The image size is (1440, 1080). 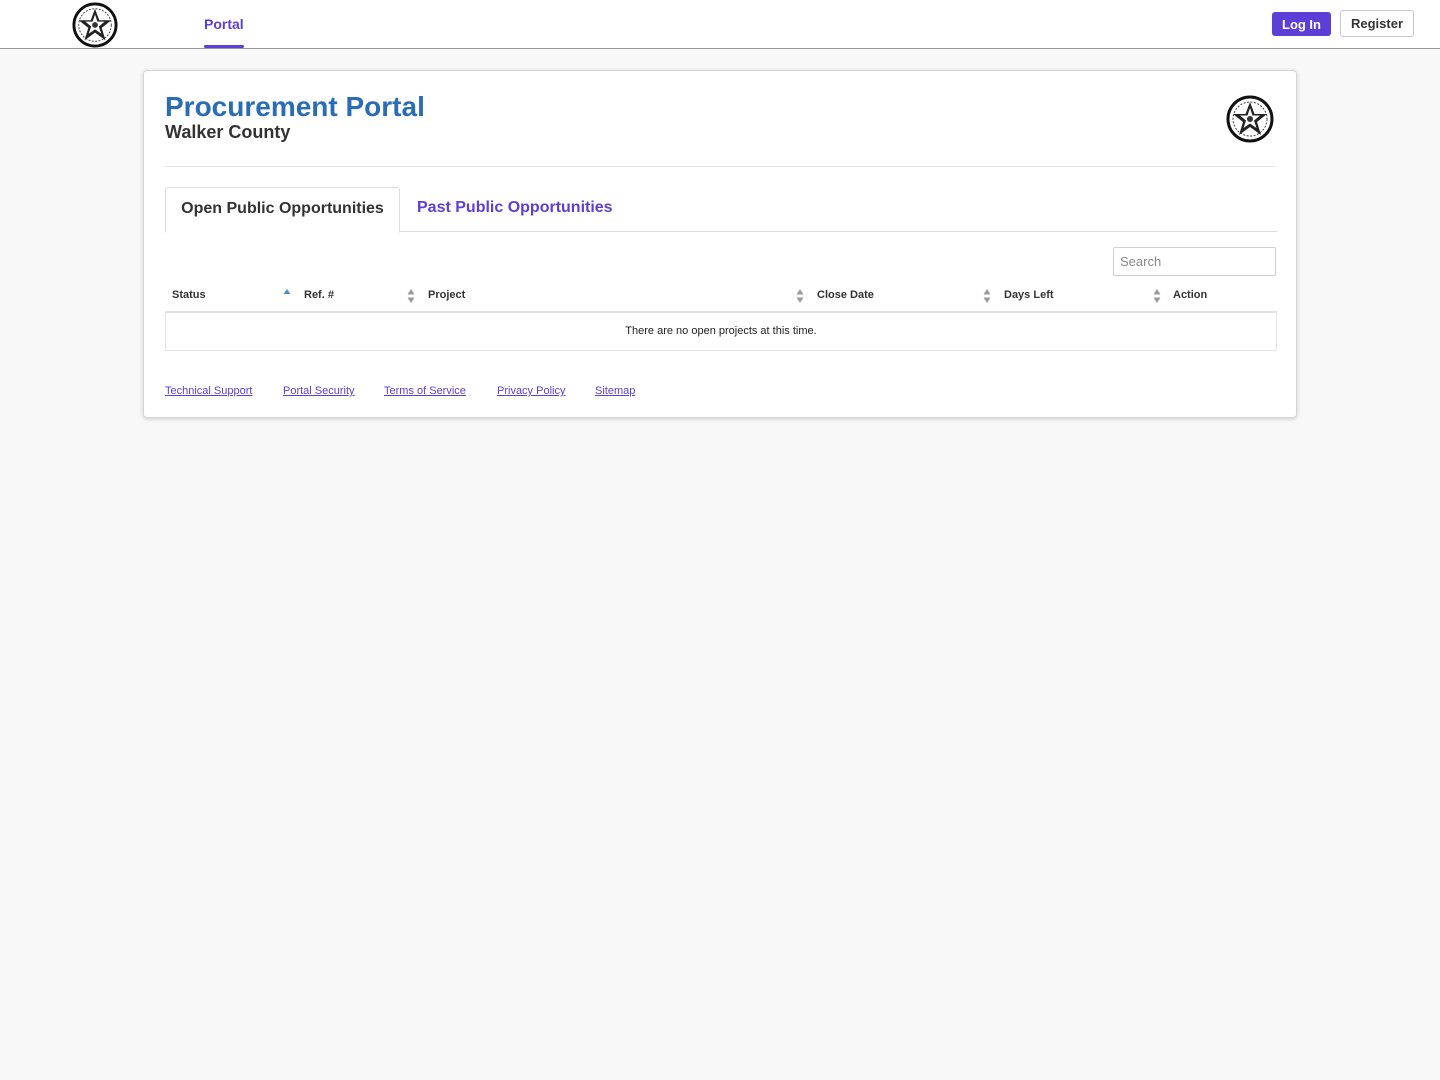 I want to click on column-header-project: Project, so click(x=446, y=297).